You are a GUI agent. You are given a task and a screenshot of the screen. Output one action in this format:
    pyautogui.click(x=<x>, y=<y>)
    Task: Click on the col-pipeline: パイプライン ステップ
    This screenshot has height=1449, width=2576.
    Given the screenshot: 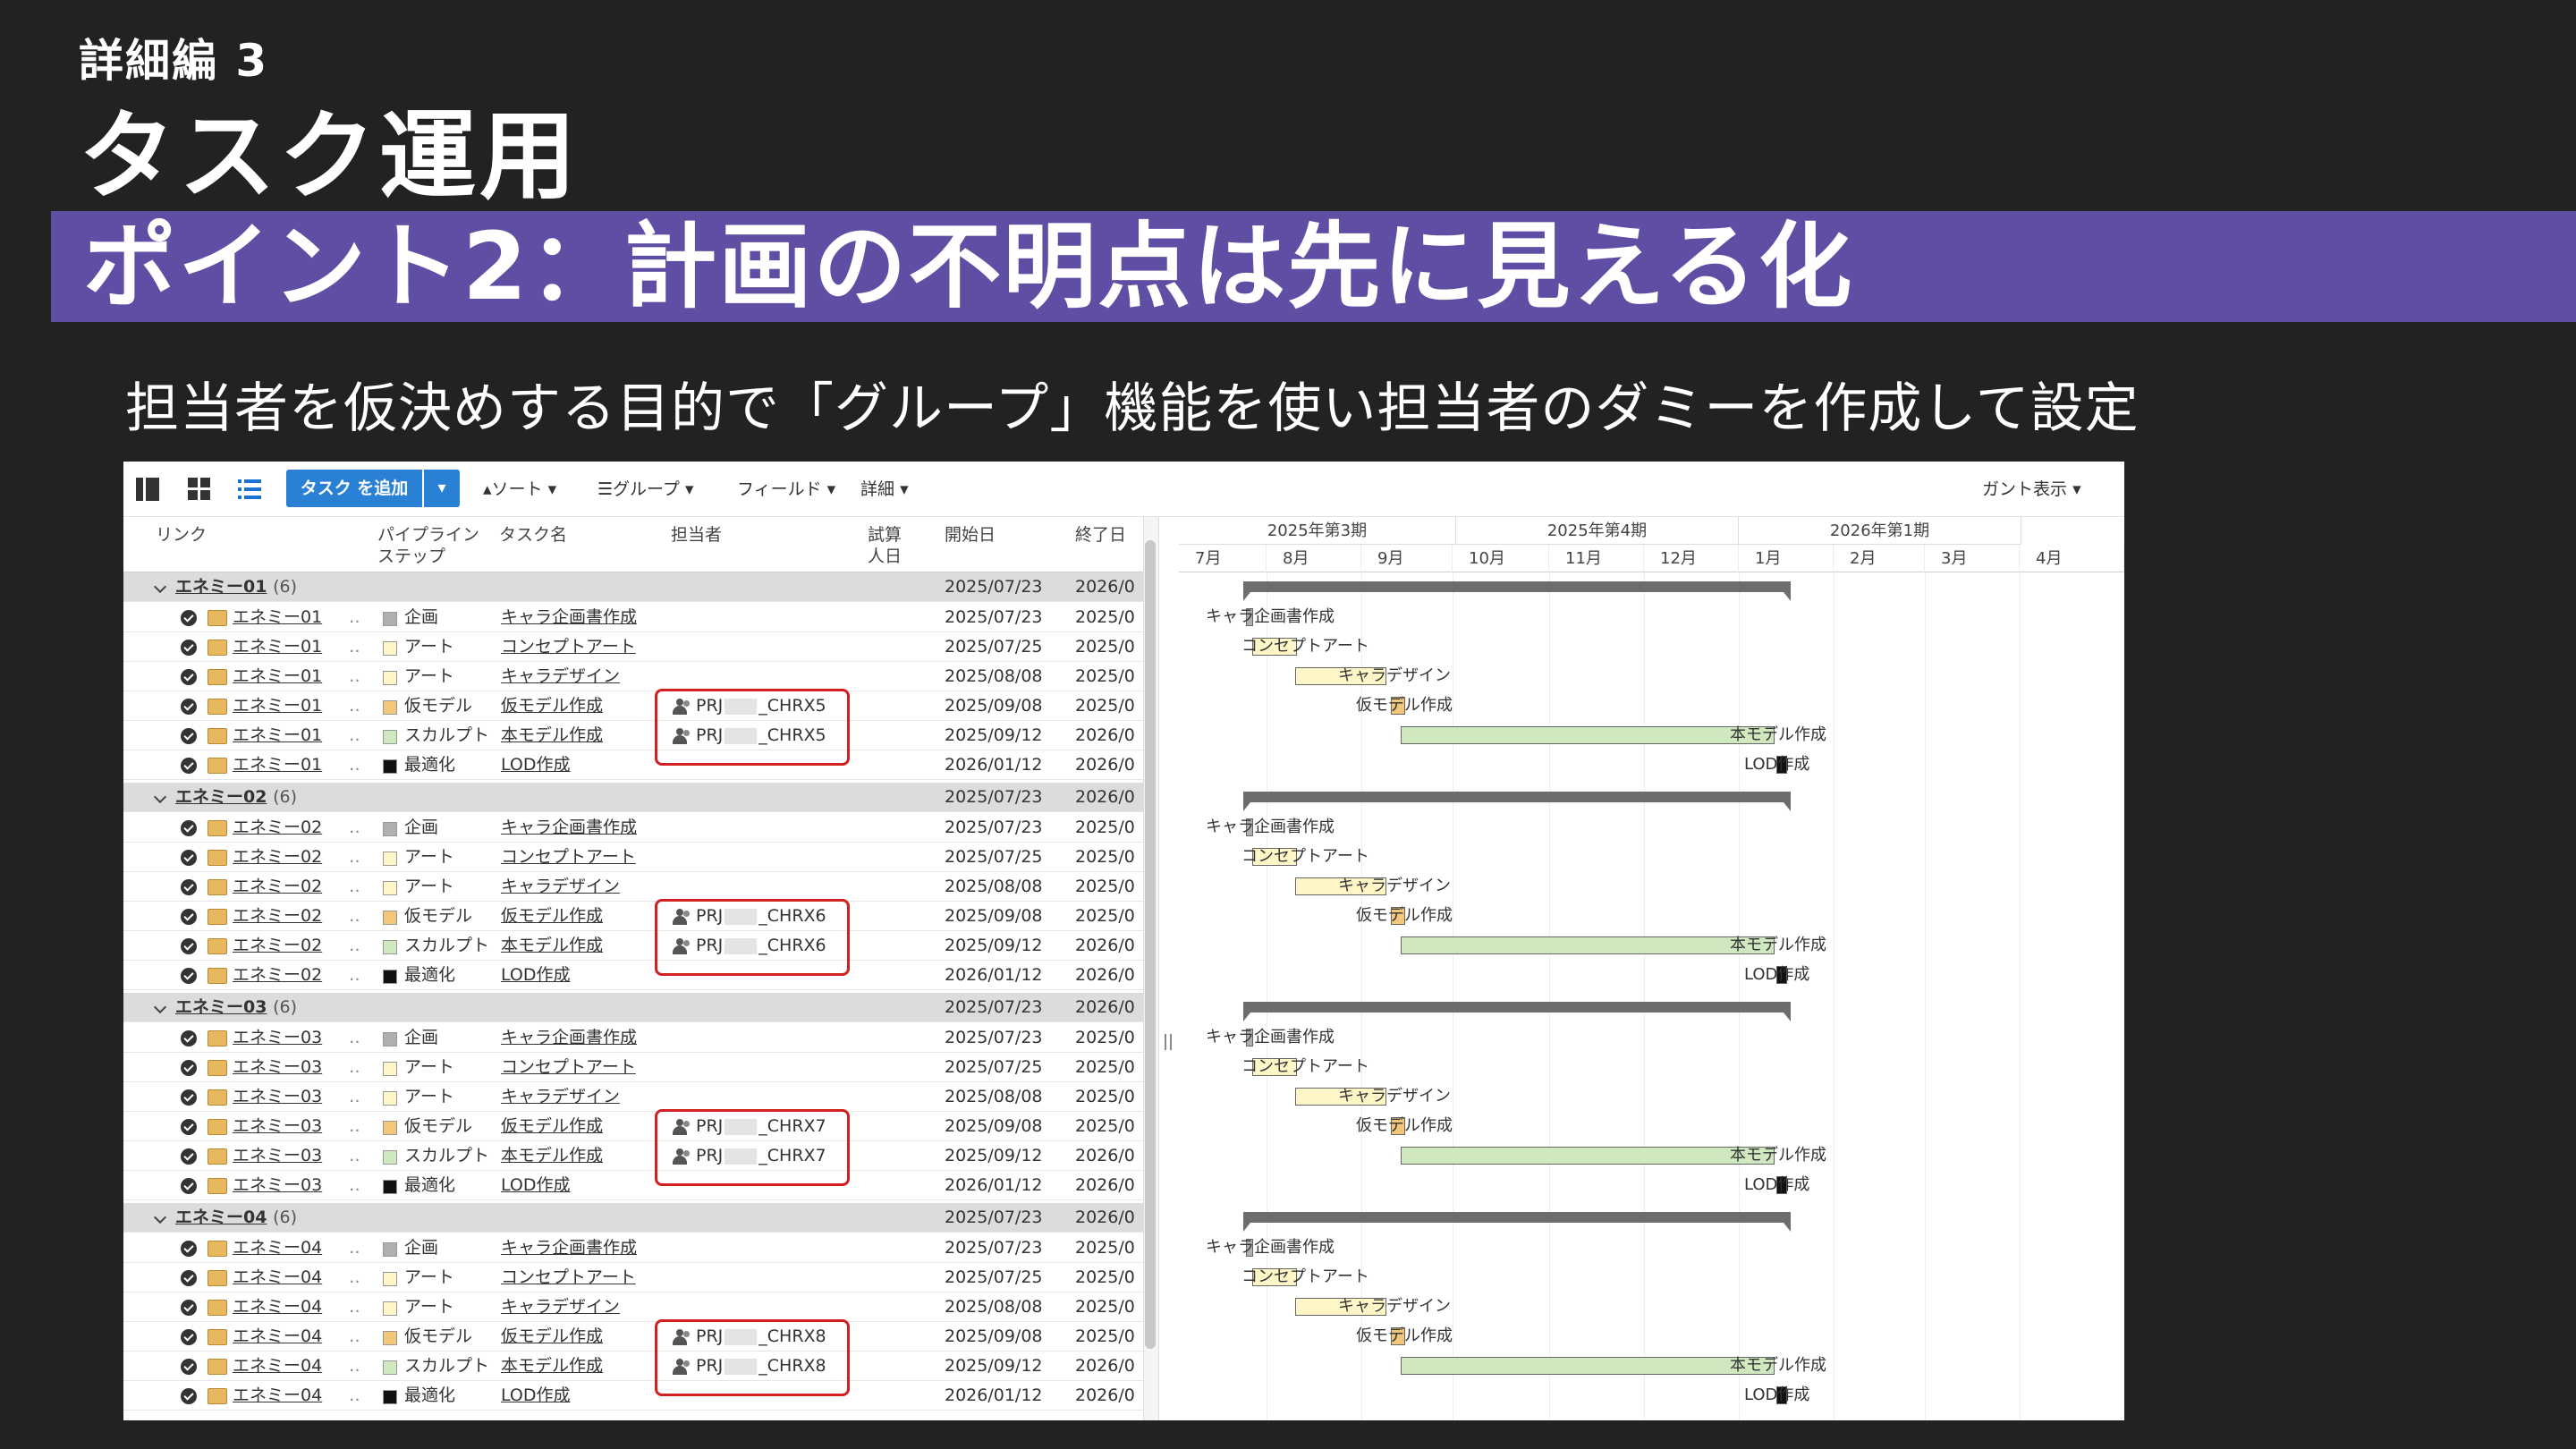 What is the action you would take?
    pyautogui.click(x=431, y=545)
    